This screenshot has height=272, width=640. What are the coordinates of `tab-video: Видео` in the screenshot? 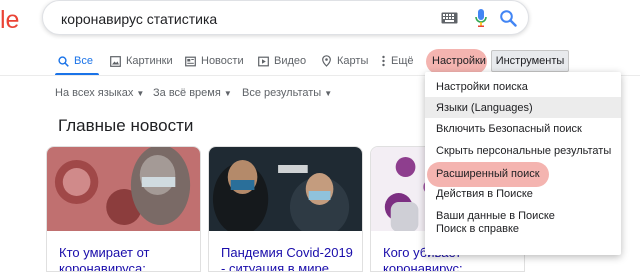 It's located at (282, 61).